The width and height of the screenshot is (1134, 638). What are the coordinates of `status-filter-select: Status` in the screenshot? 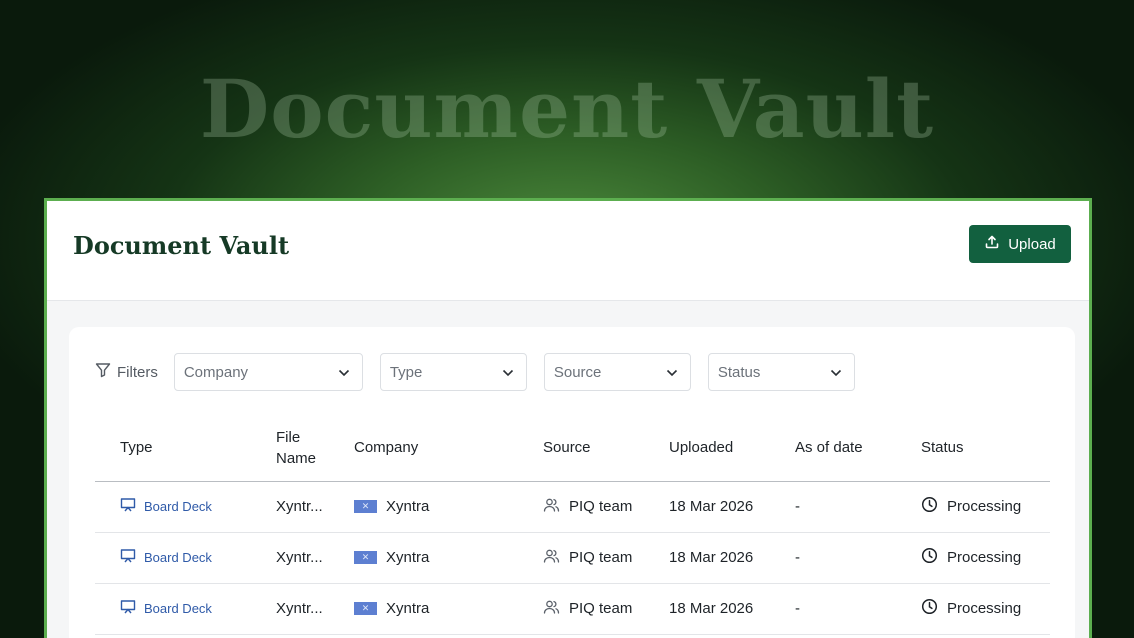 It's located at (781, 372).